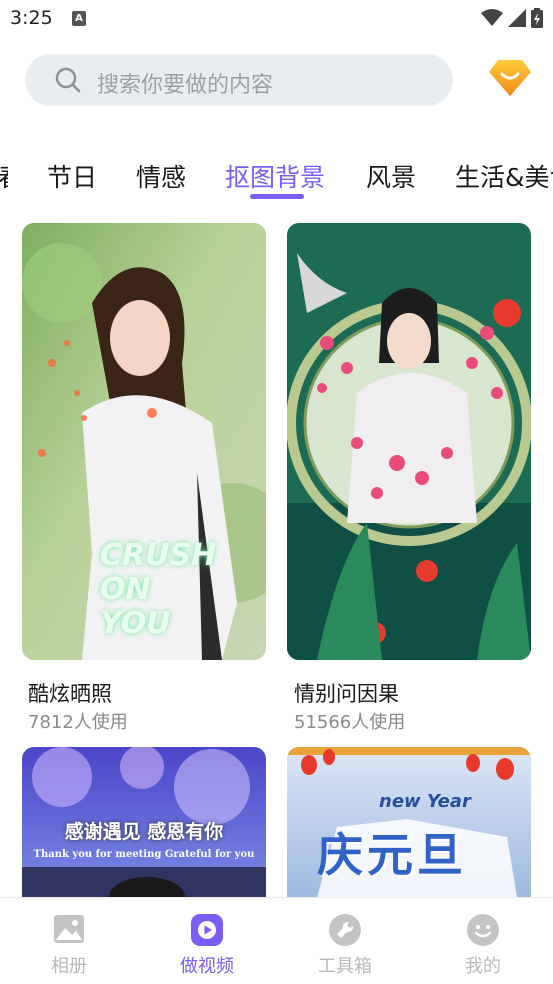 The height and width of the screenshot is (984, 553). I want to click on nav-label: 做视频, so click(207, 966).